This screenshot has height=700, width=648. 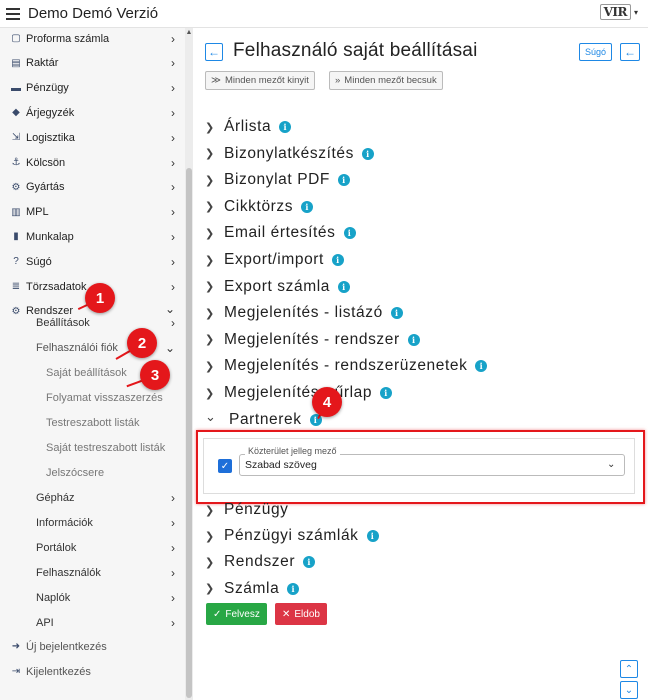 I want to click on sidebar-subitem-label: Testreszabott listák, so click(x=93, y=422).